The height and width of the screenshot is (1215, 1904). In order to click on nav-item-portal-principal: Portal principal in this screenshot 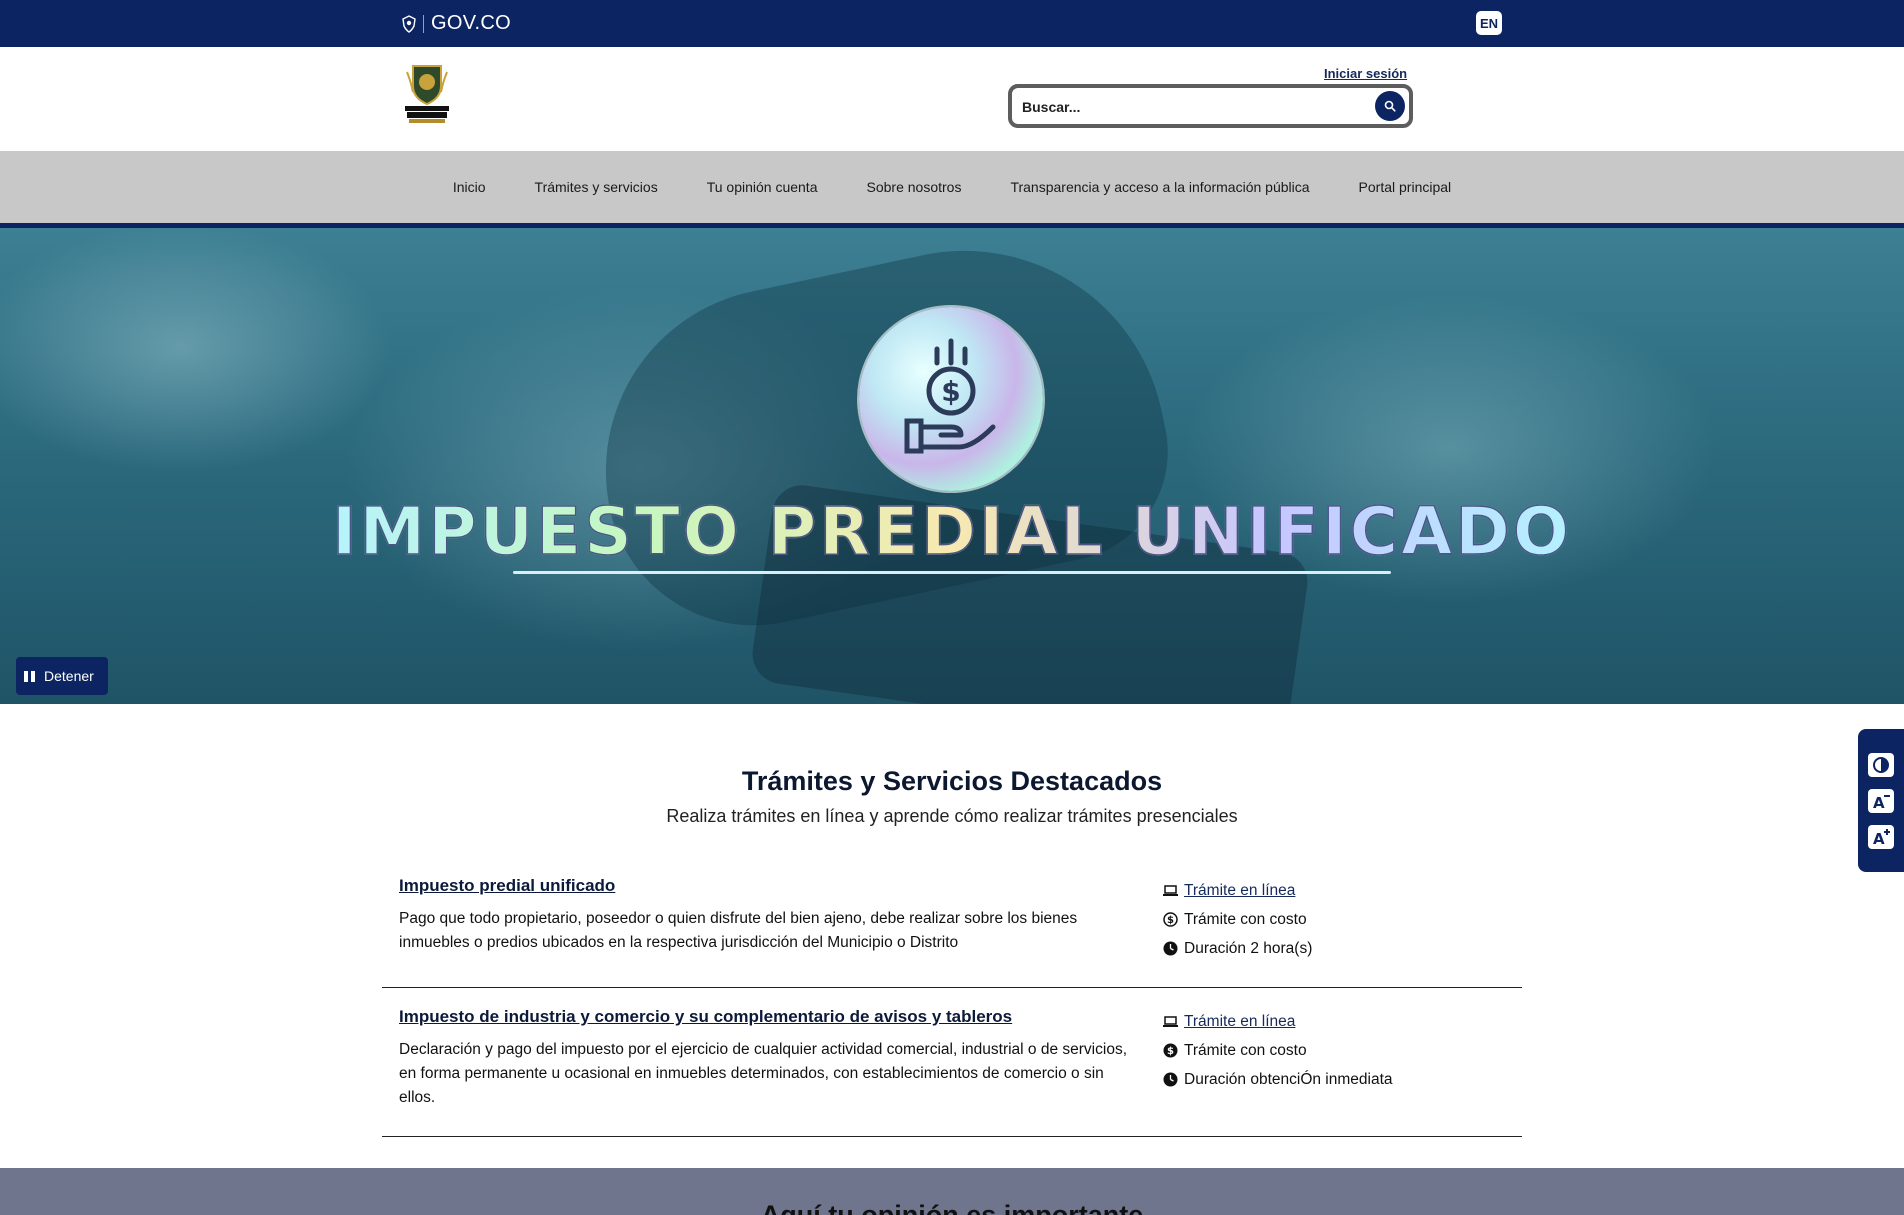, I will do `click(1405, 187)`.